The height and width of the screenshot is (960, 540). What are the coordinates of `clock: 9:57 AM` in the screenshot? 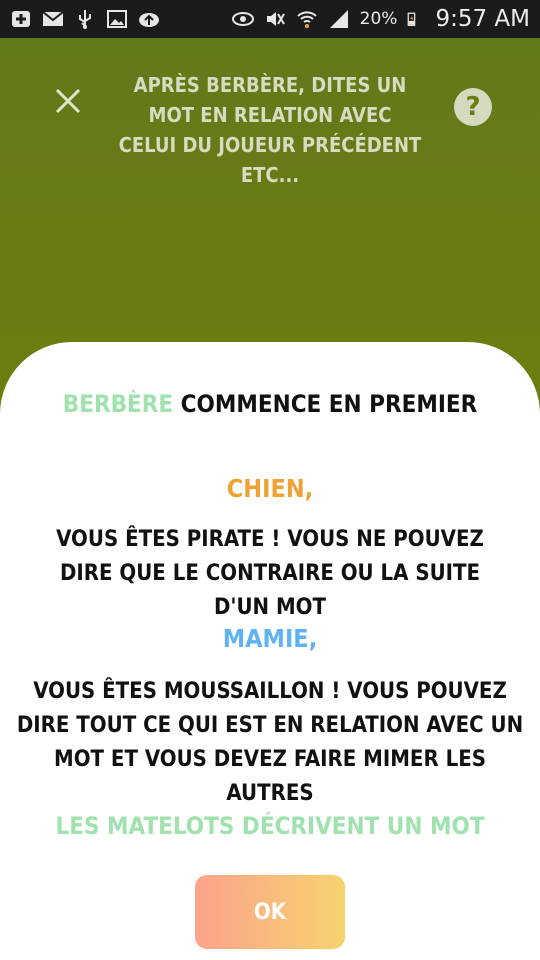 It's located at (482, 19).